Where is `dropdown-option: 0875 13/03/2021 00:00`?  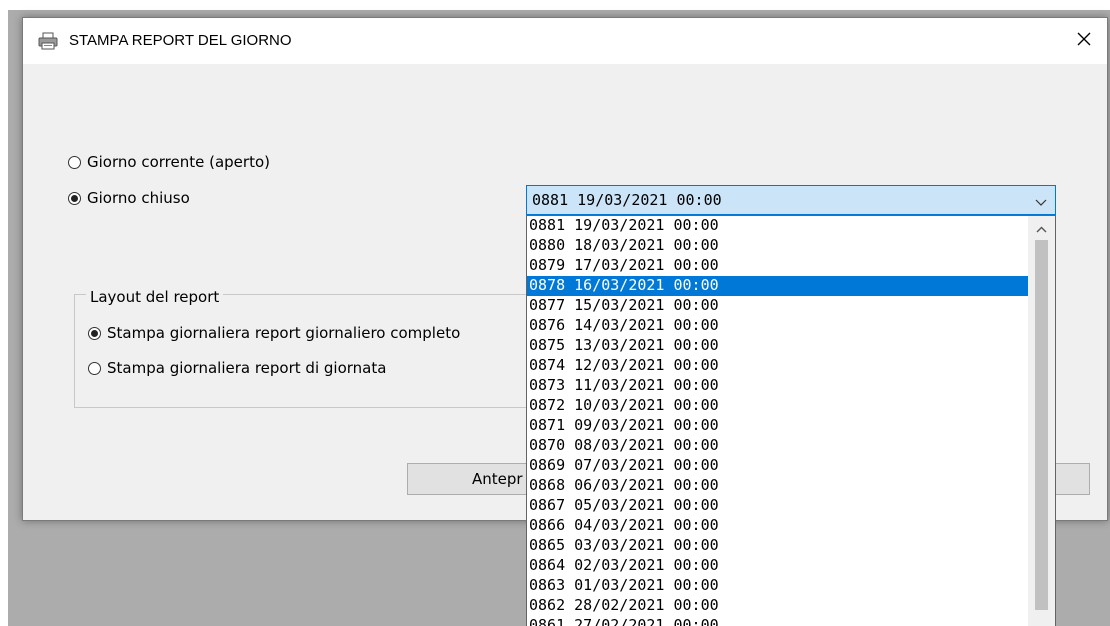
dropdown-option: 0875 13/03/2021 00:00 is located at coordinates (778, 346).